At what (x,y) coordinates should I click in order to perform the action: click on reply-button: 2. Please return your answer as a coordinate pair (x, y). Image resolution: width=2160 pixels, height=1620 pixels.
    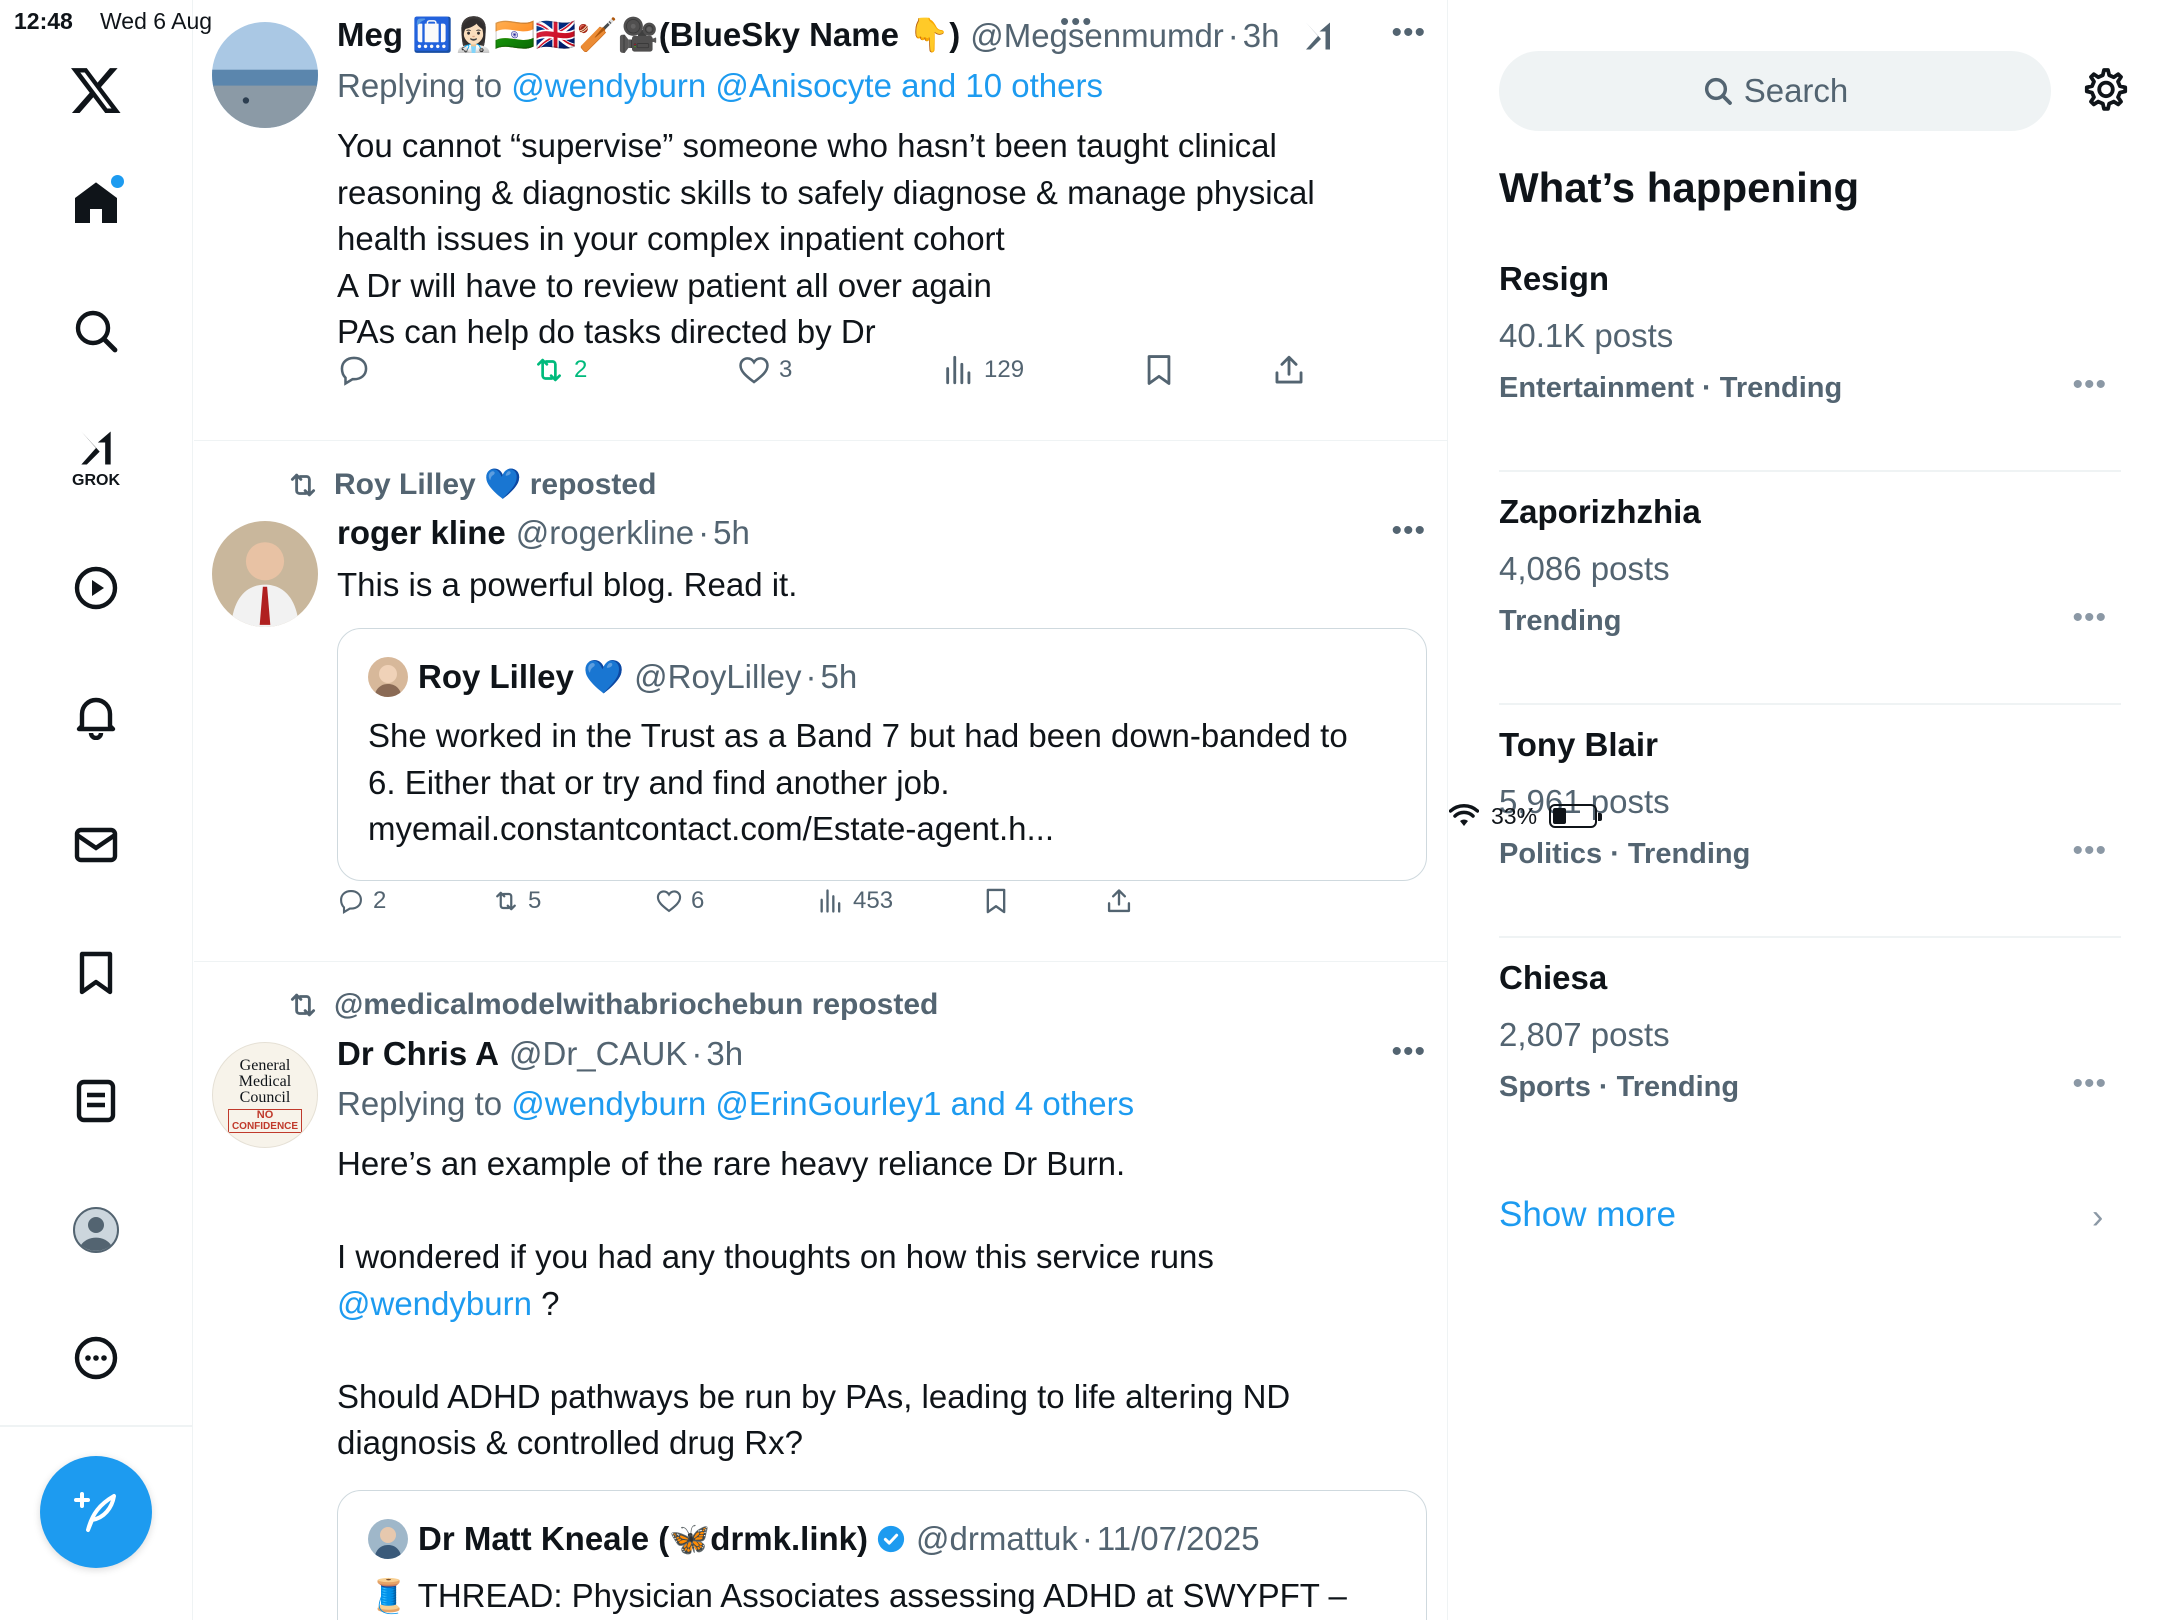
    Looking at the image, I should click on (361, 901).